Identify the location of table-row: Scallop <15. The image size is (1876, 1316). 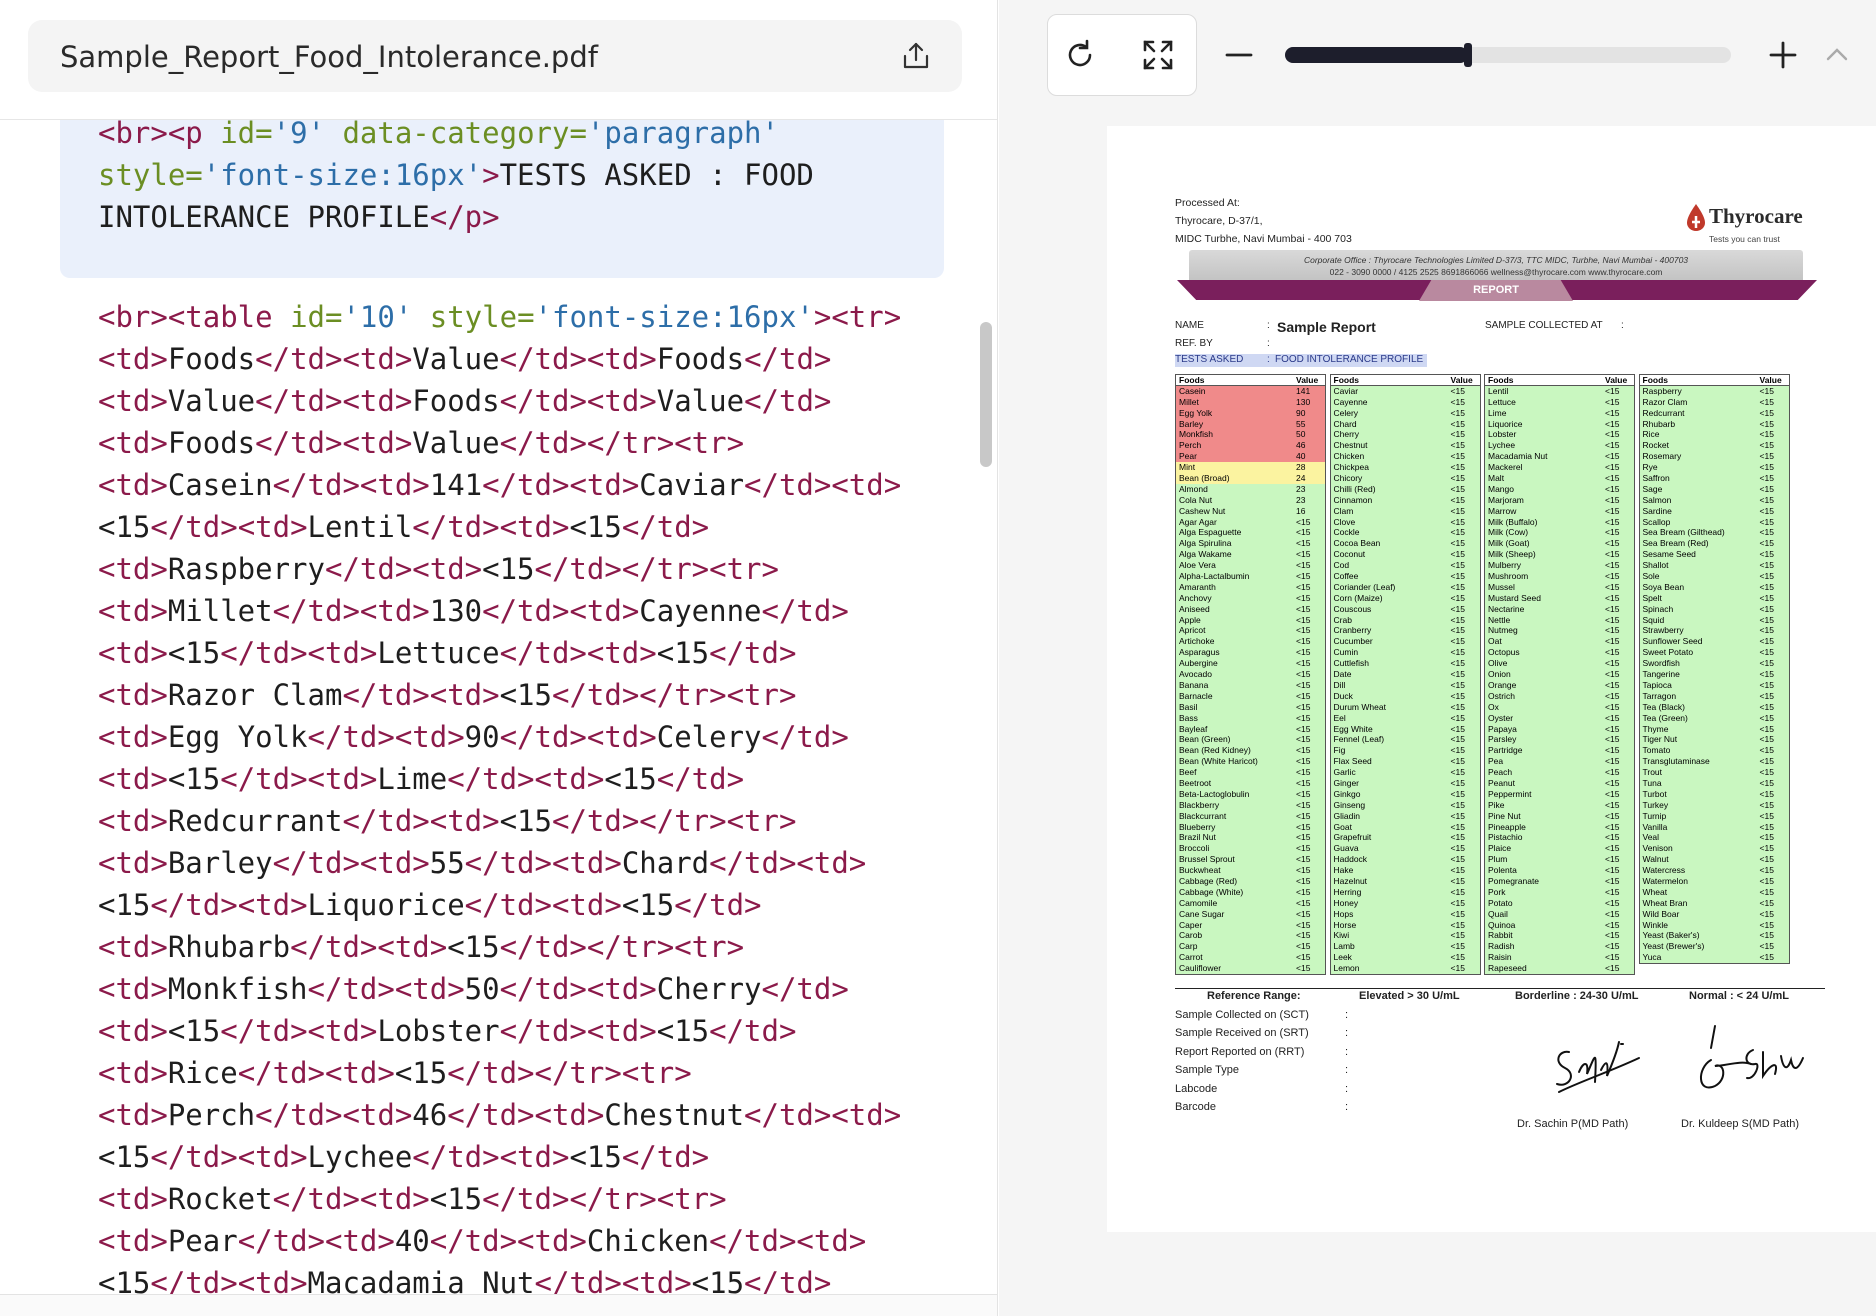
(1714, 522).